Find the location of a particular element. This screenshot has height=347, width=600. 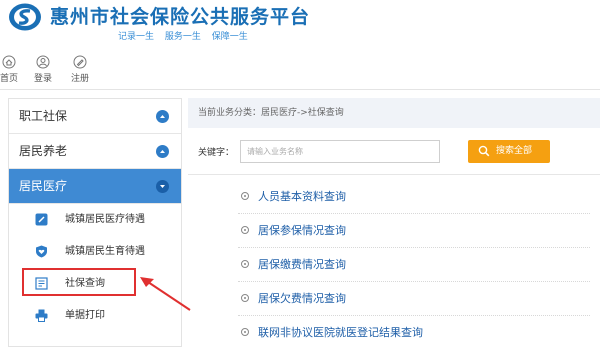

sidebar-section-label: 职工社保 is located at coordinates (43, 116).